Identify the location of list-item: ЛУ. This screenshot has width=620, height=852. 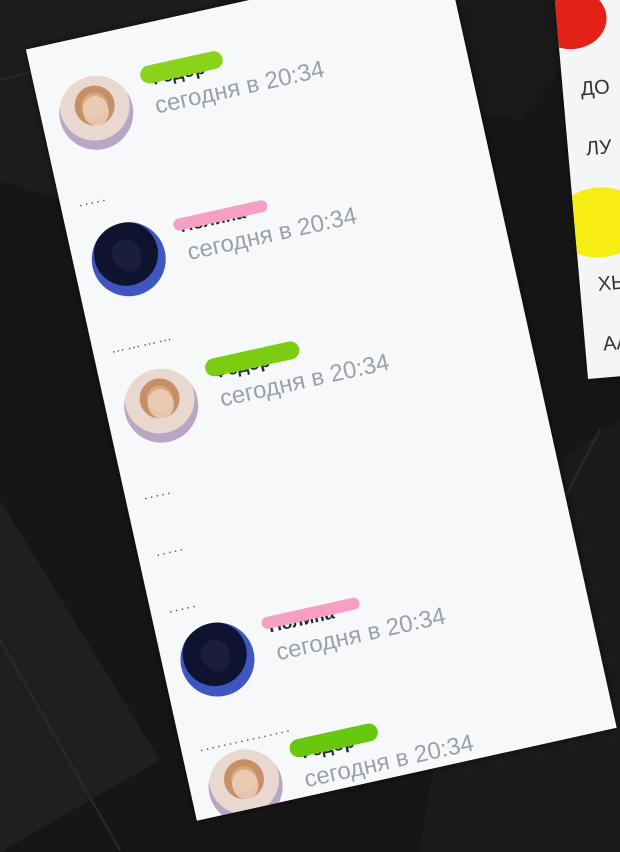
(599, 148).